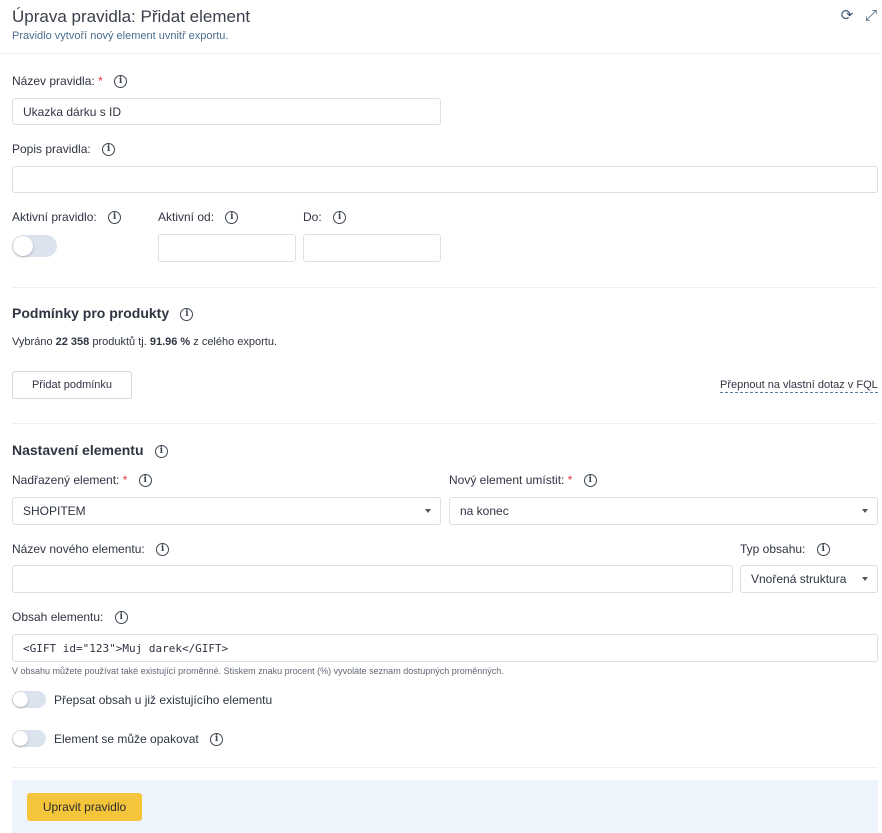 The image size is (882, 833). Describe the element at coordinates (773, 549) in the screenshot. I see `content-type-label: Typ obsahu:` at that location.